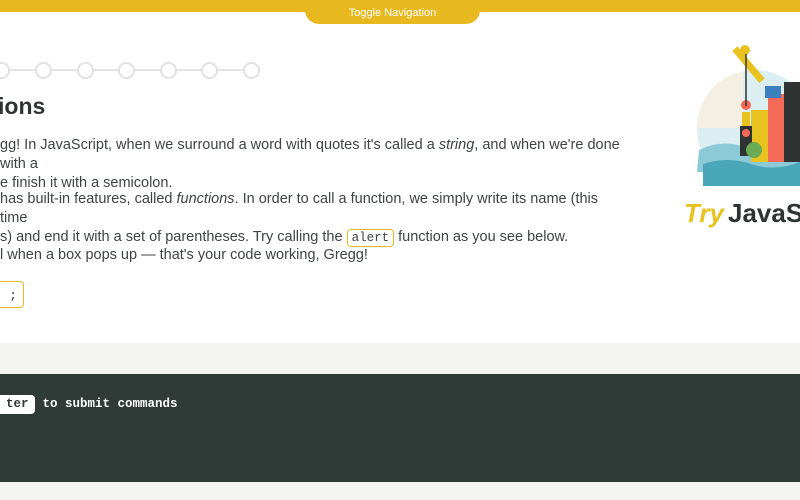  I want to click on logo-wordmark: TryJavaSc, so click(742, 213).